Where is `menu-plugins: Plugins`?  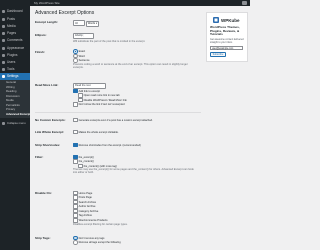 menu-plugins: Plugins is located at coordinates (15, 55).